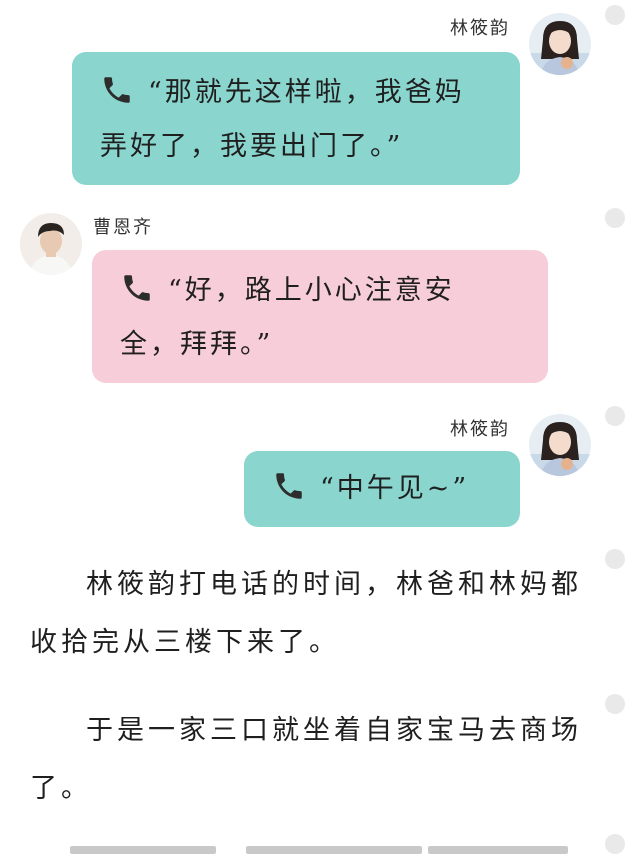 This screenshot has width=640, height=854. I want to click on message-bubble: “那就先这样啦，我爸妈 弄好了，我要出门了。”, so click(296, 118).